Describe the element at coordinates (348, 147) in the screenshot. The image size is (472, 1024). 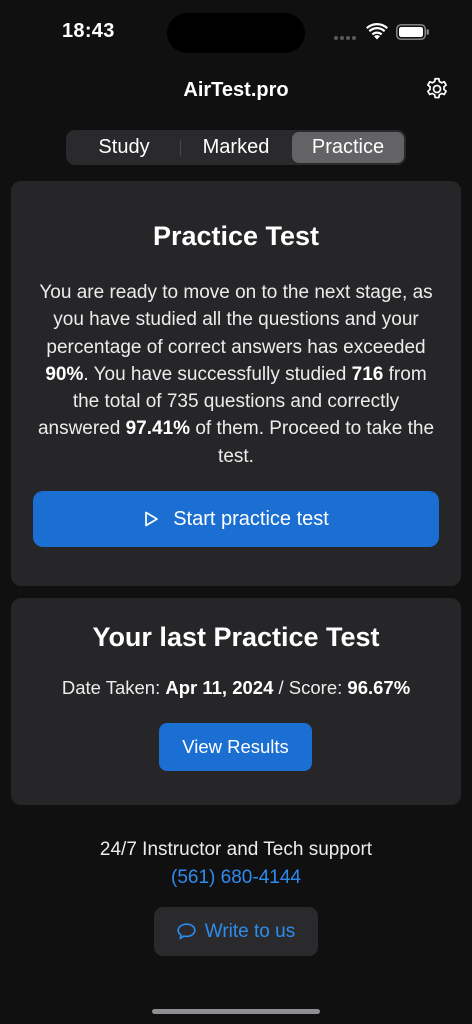
I see `tab-practice: Practice` at that location.